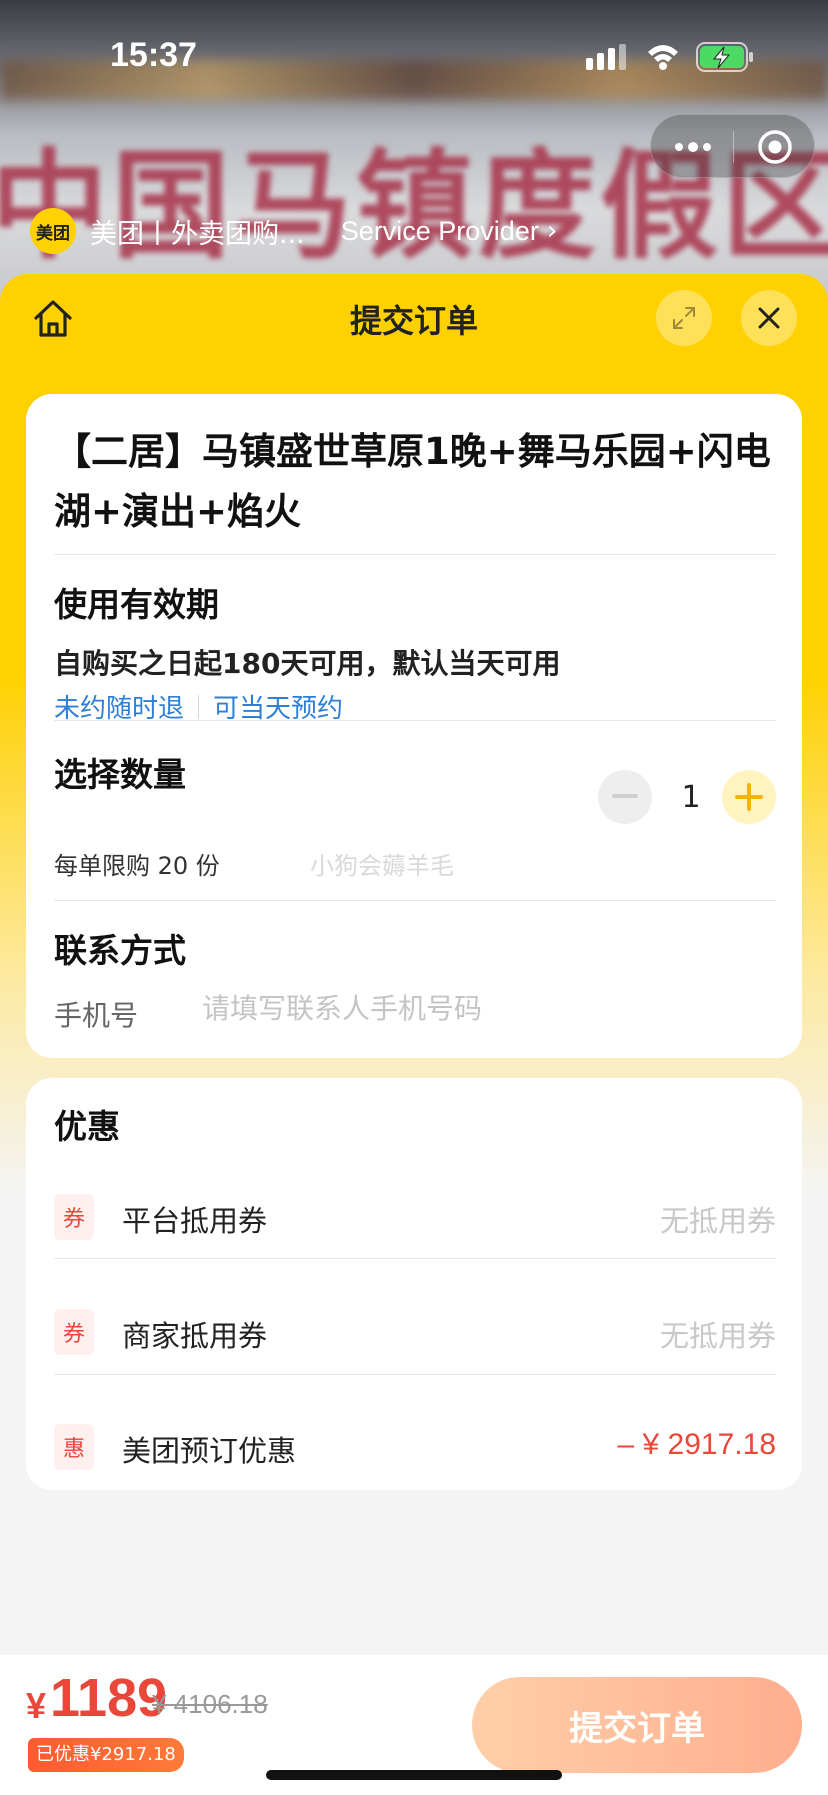 This screenshot has width=828, height=1795. What do you see at coordinates (136, 604) in the screenshot?
I see `validity-label: 使用有效期` at bounding box center [136, 604].